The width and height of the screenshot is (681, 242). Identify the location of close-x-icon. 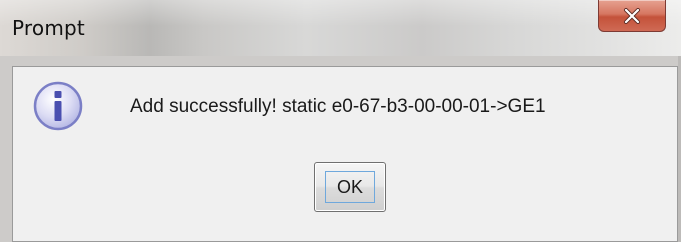
(632, 15).